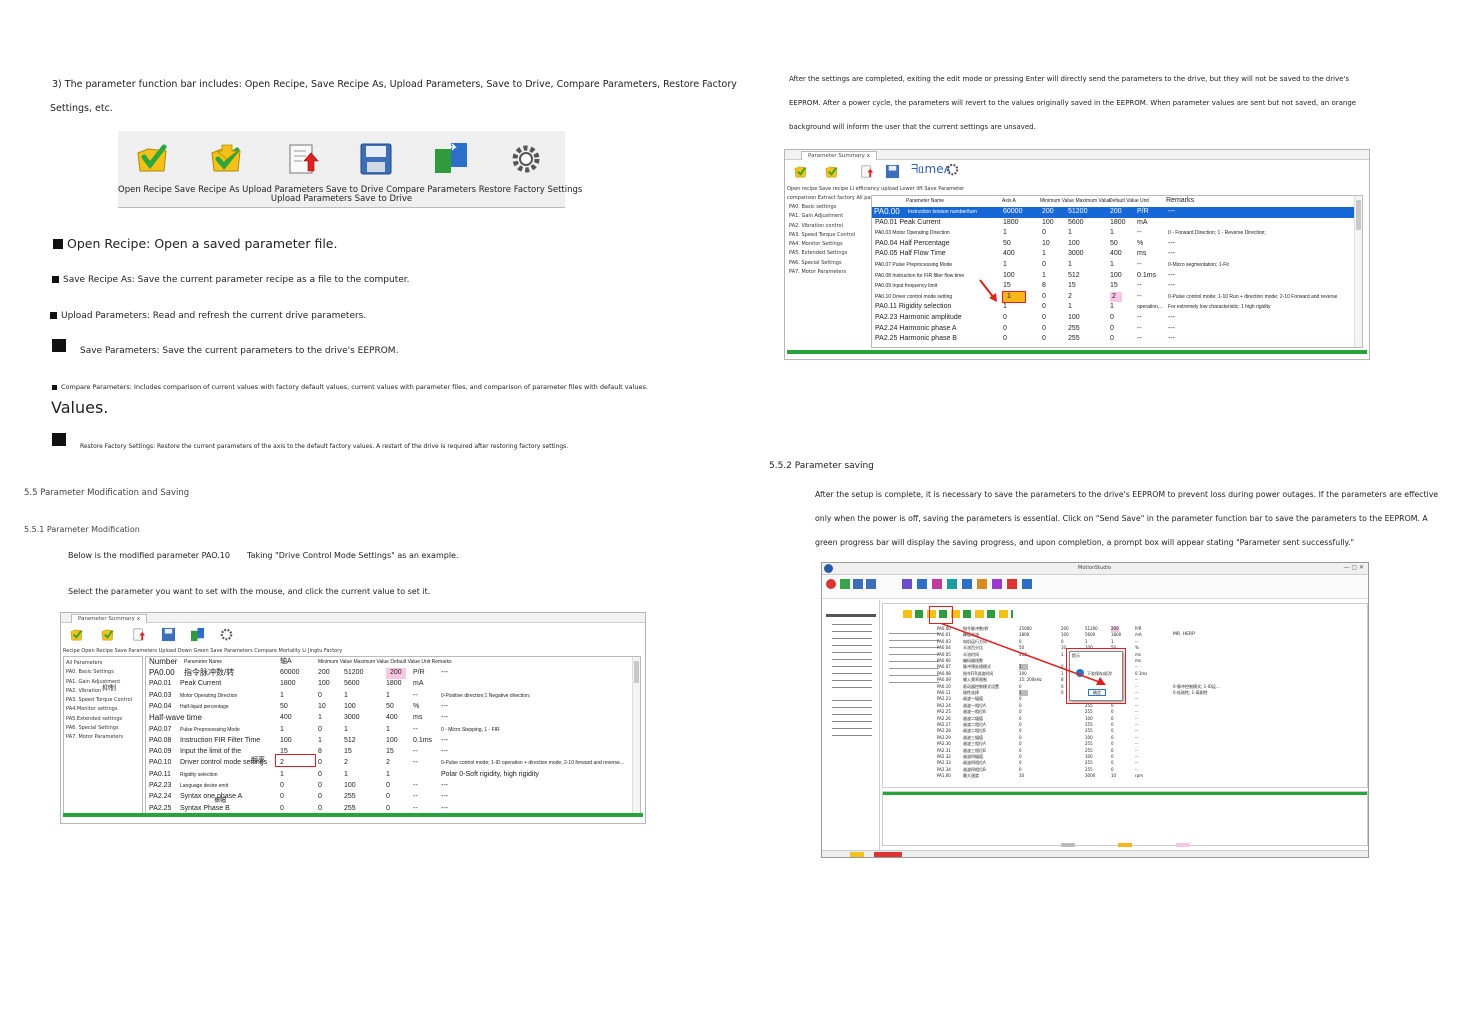 Image resolution: width=1480 pixels, height=1035 pixels. I want to click on table-row: PA0.09 Input frequency limit 15 8 15 15 -- ---, so click(1113, 286).